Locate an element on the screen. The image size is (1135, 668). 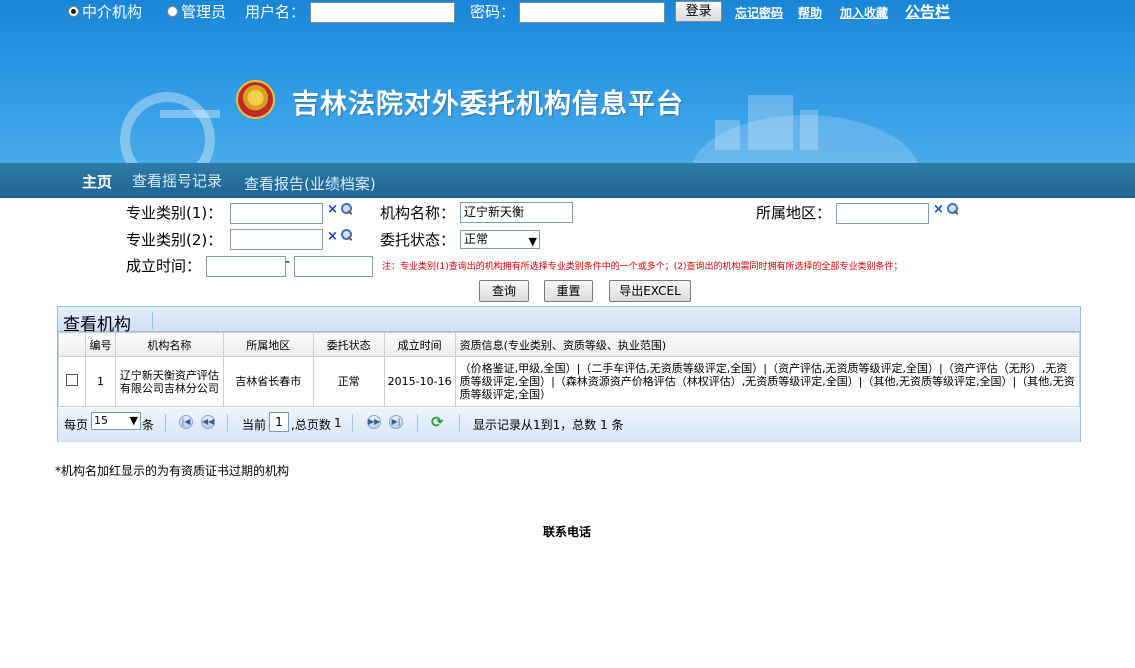
row-established: 2015-10-16 is located at coordinates (419, 381).